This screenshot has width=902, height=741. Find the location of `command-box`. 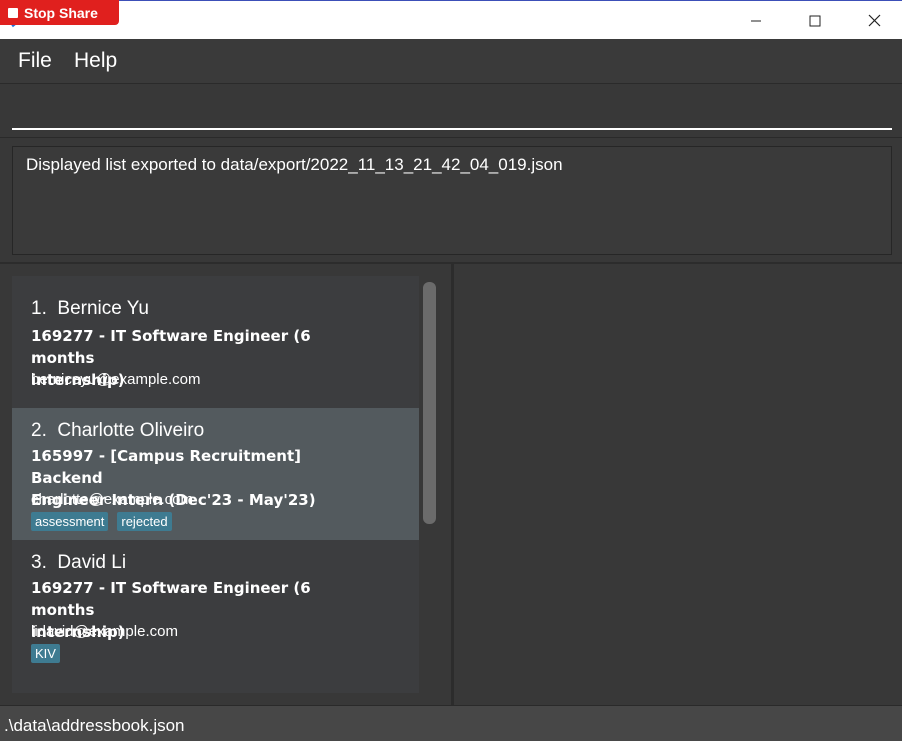

command-box is located at coordinates (451, 111).